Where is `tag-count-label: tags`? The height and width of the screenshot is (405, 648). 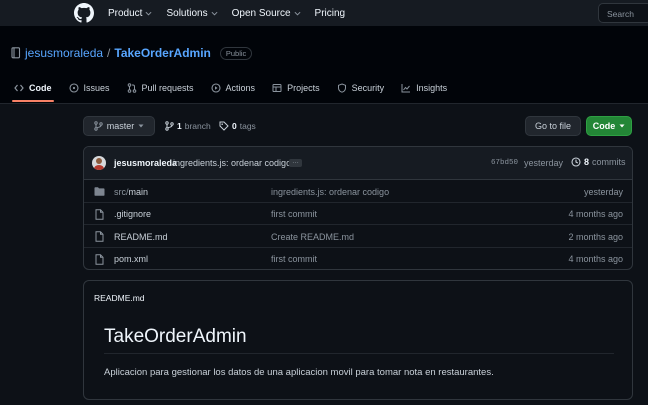 tag-count-label: tags is located at coordinates (247, 126).